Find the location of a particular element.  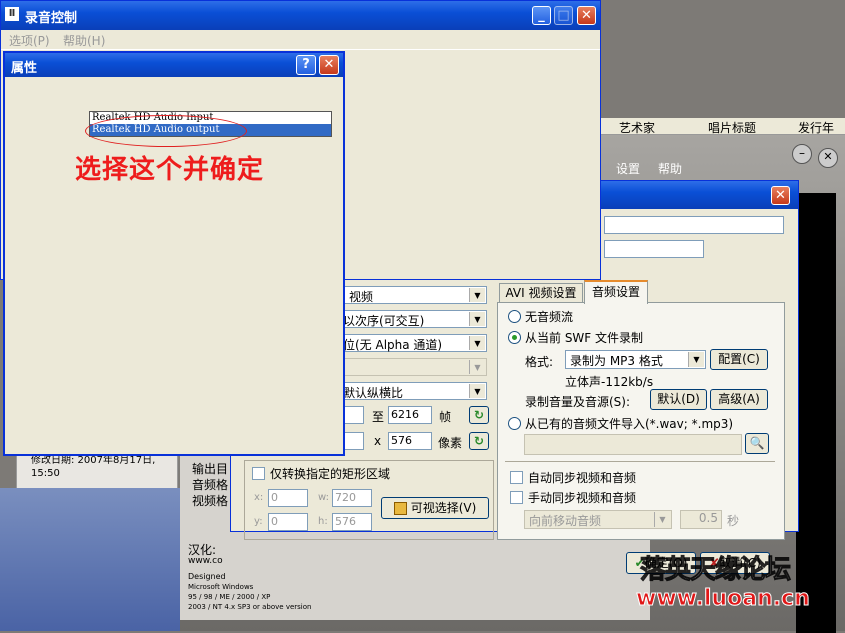

record-title: 录音控制 is located at coordinates (51, 18).